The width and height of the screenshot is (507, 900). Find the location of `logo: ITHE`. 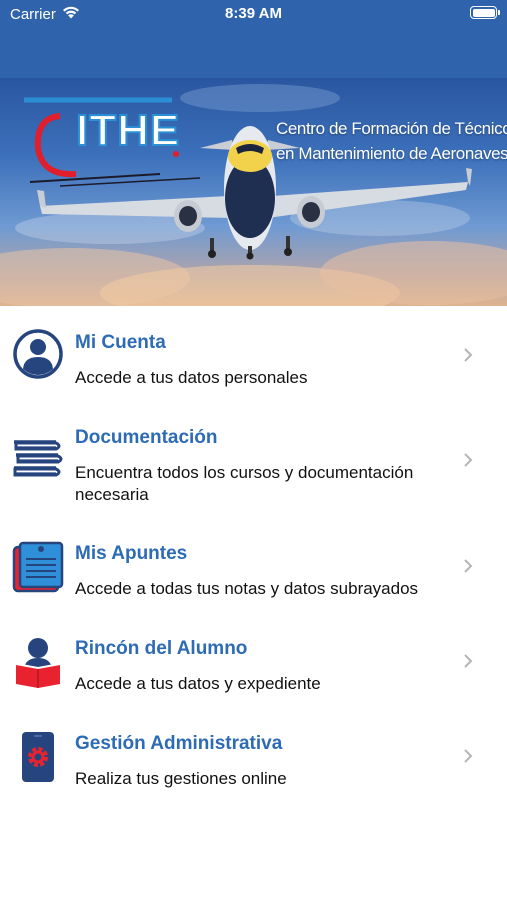

logo: ITHE is located at coordinates (128, 130).